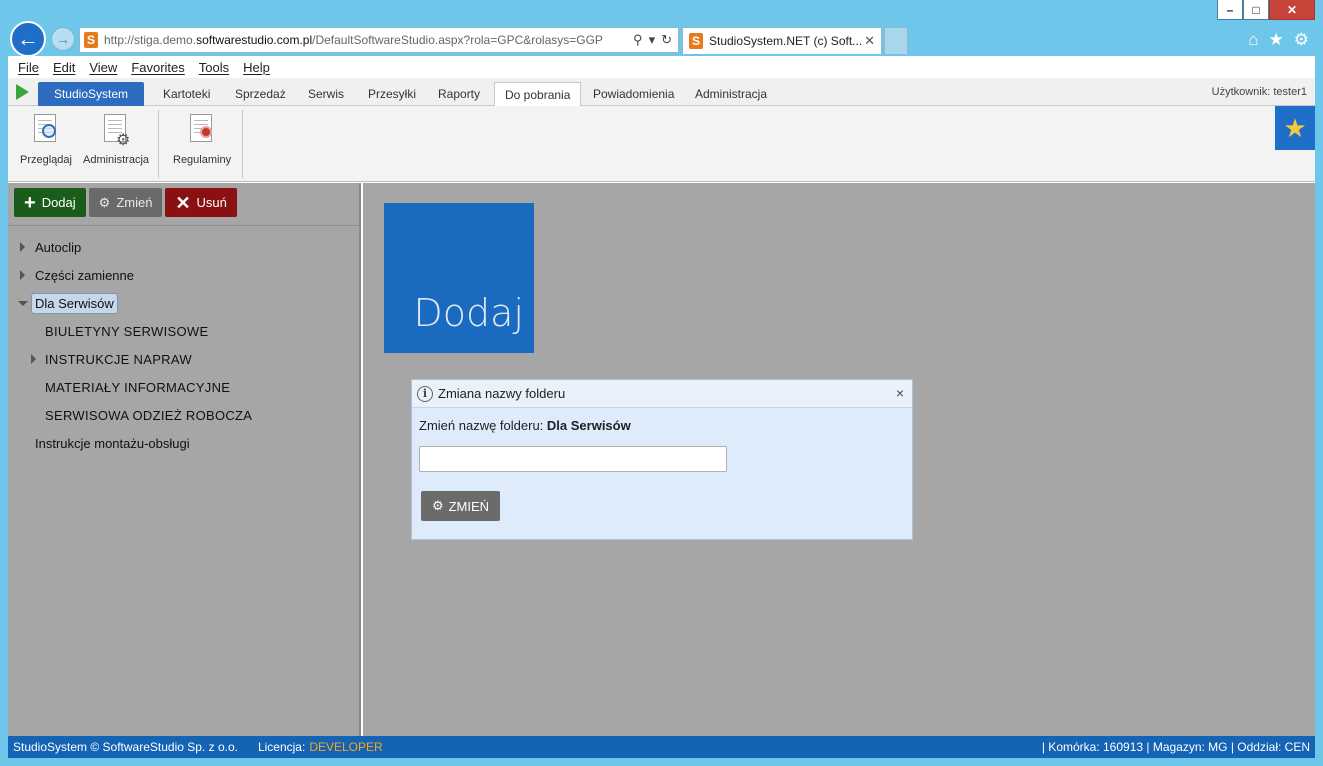 The width and height of the screenshot is (1323, 766). I want to click on close-window-button: ✕, so click(1292, 10).